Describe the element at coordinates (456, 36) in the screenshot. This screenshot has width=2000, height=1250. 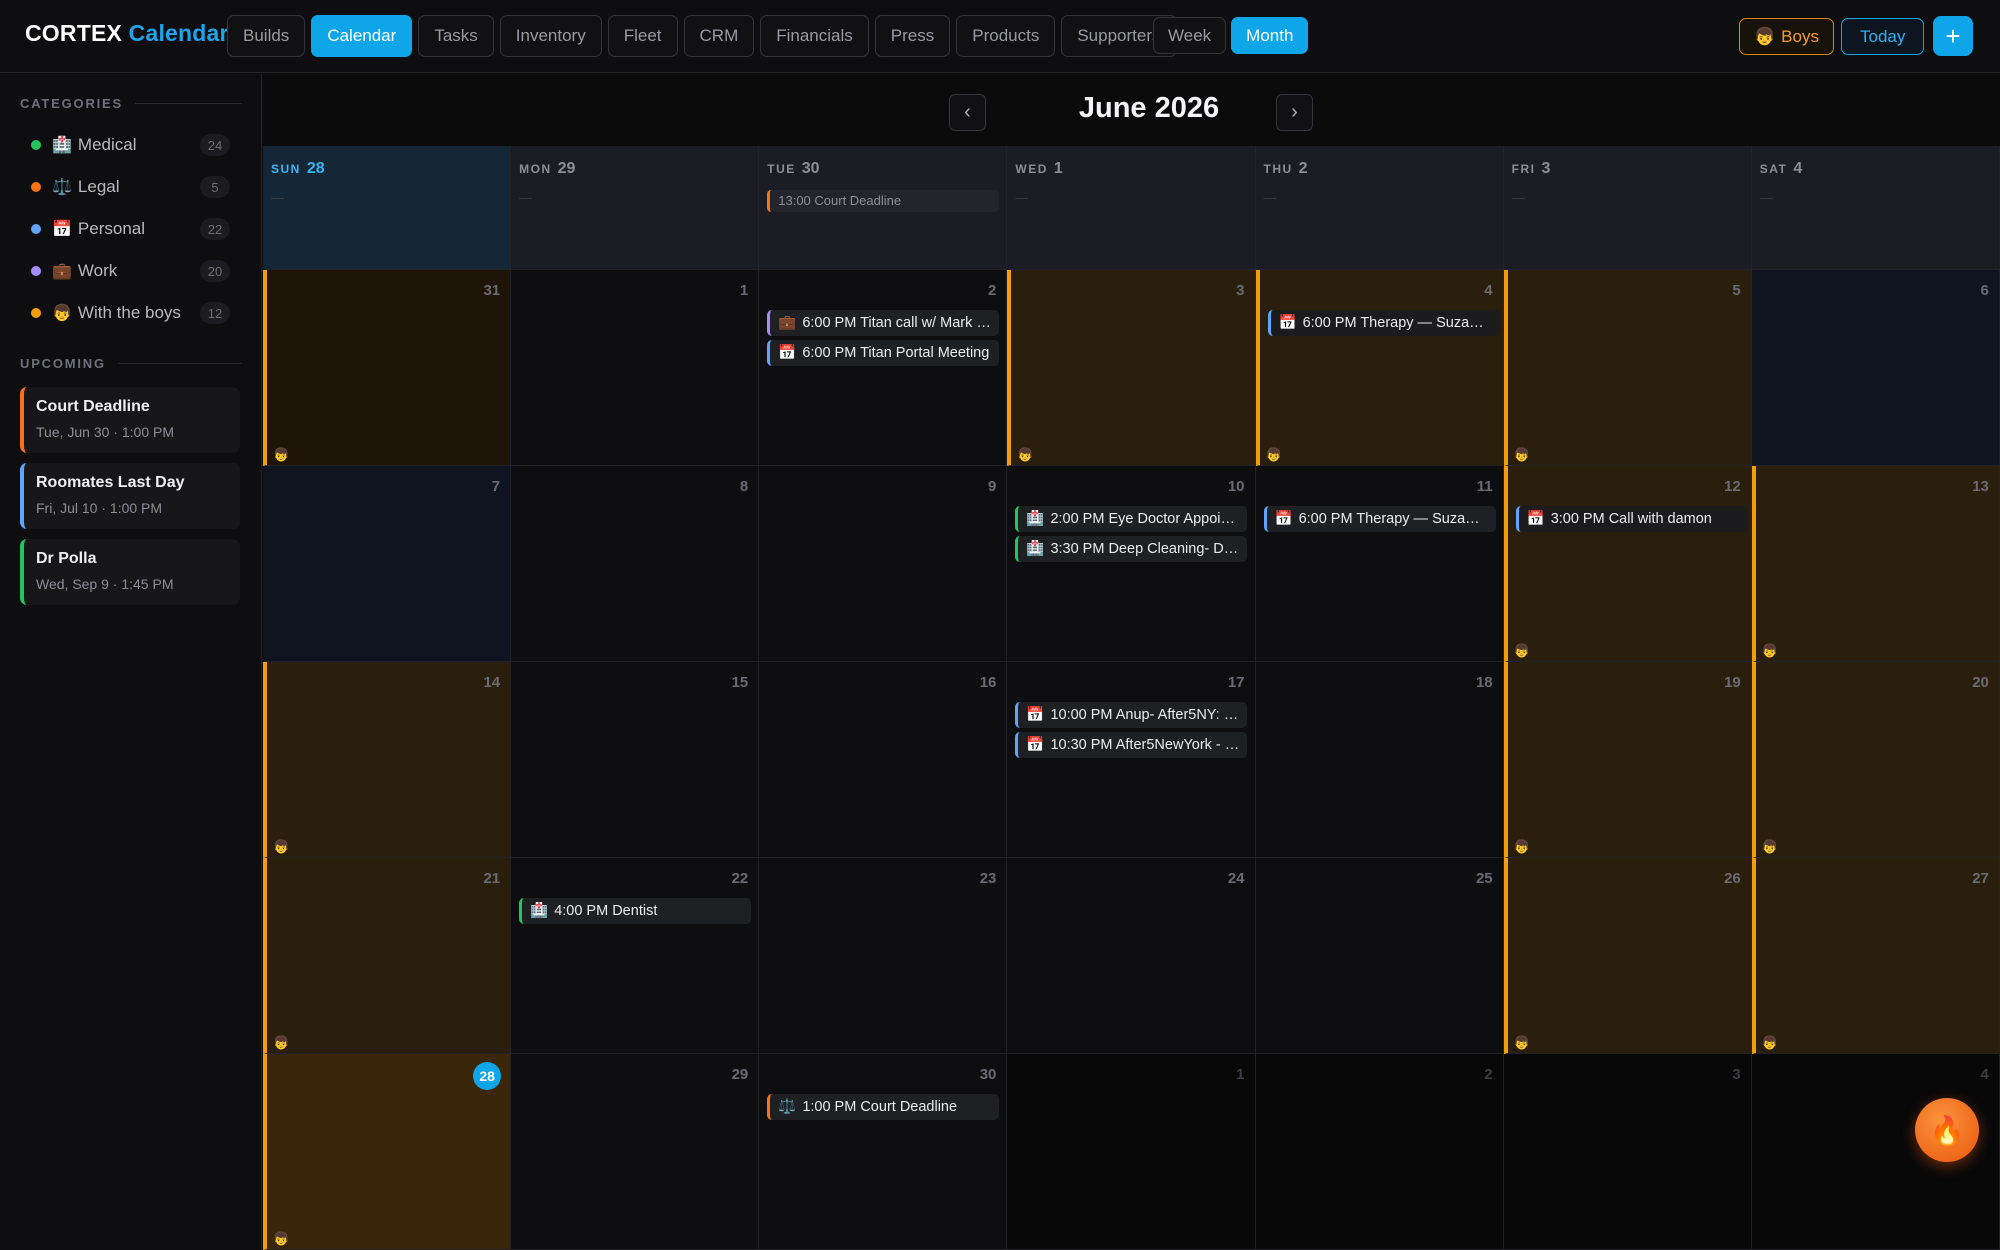
I see `nav-tab-tasks: Tasks` at that location.